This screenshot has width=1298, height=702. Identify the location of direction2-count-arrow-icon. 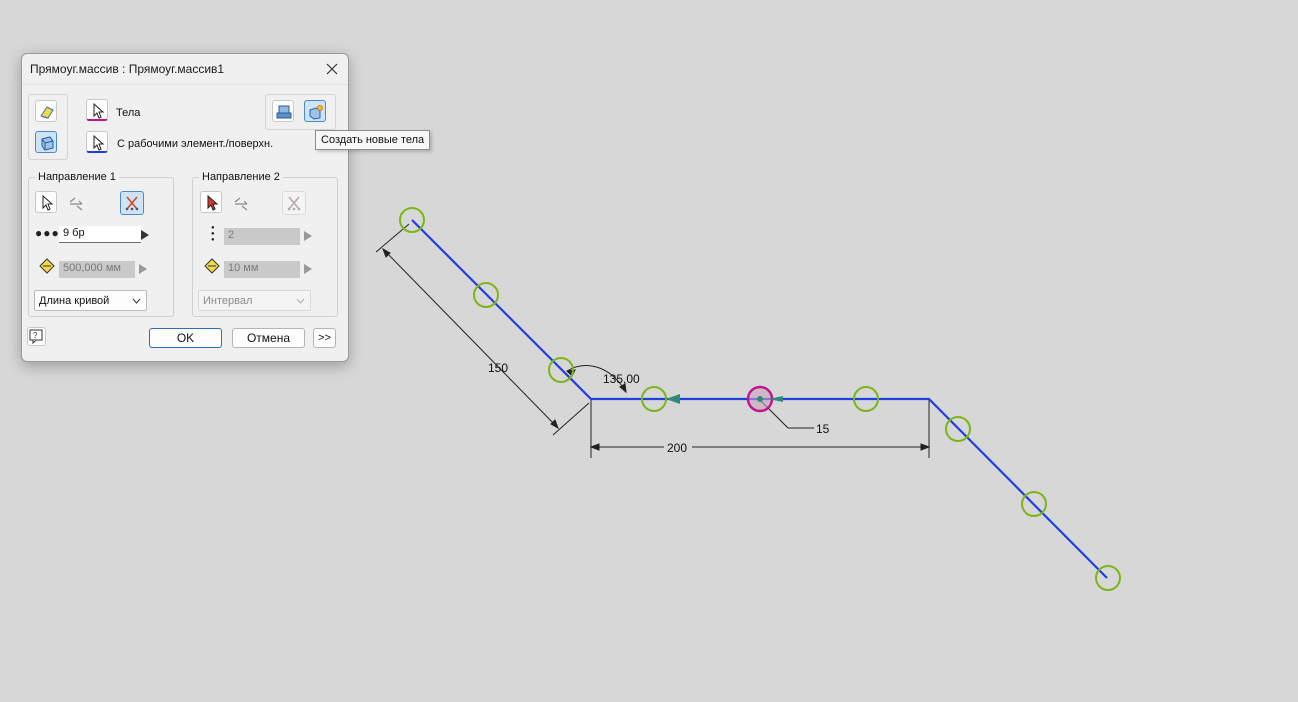
(308, 236).